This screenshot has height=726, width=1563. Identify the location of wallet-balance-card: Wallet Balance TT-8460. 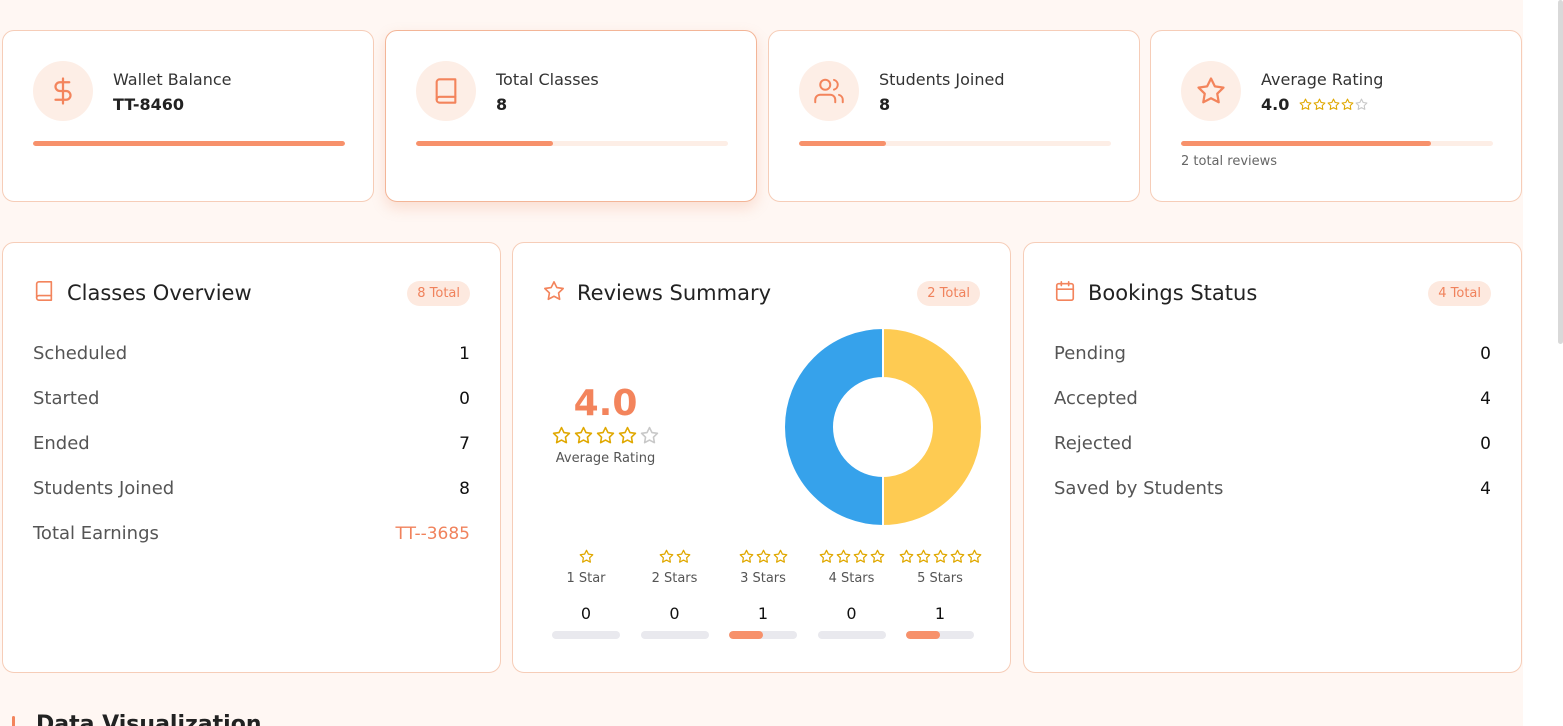
(188, 116).